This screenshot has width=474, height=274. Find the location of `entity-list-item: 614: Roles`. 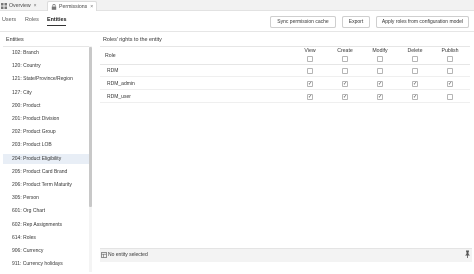

entity-list-item: 614: Roles is located at coordinates (46, 238).